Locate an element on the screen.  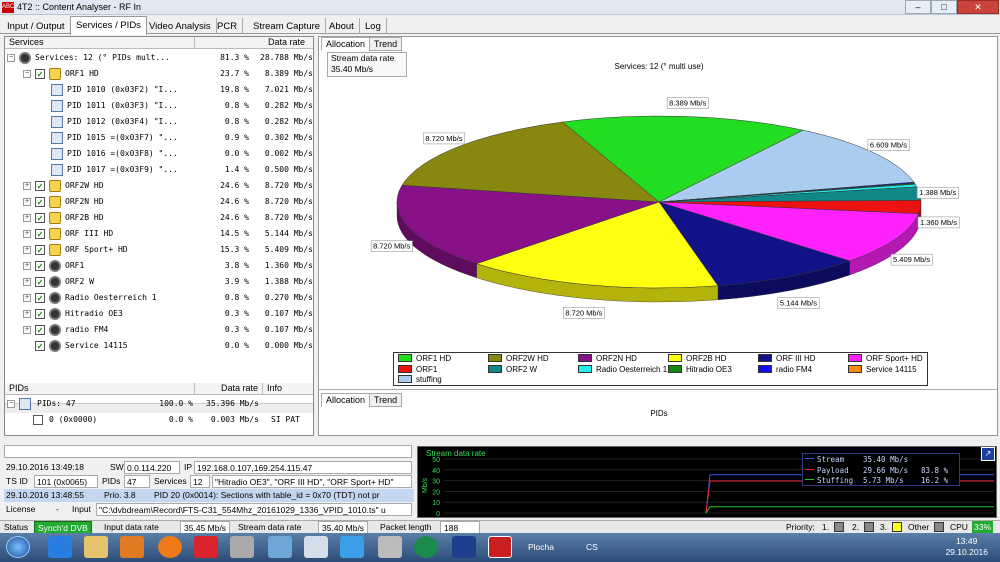
save-icon is located at coordinates (464, 547).